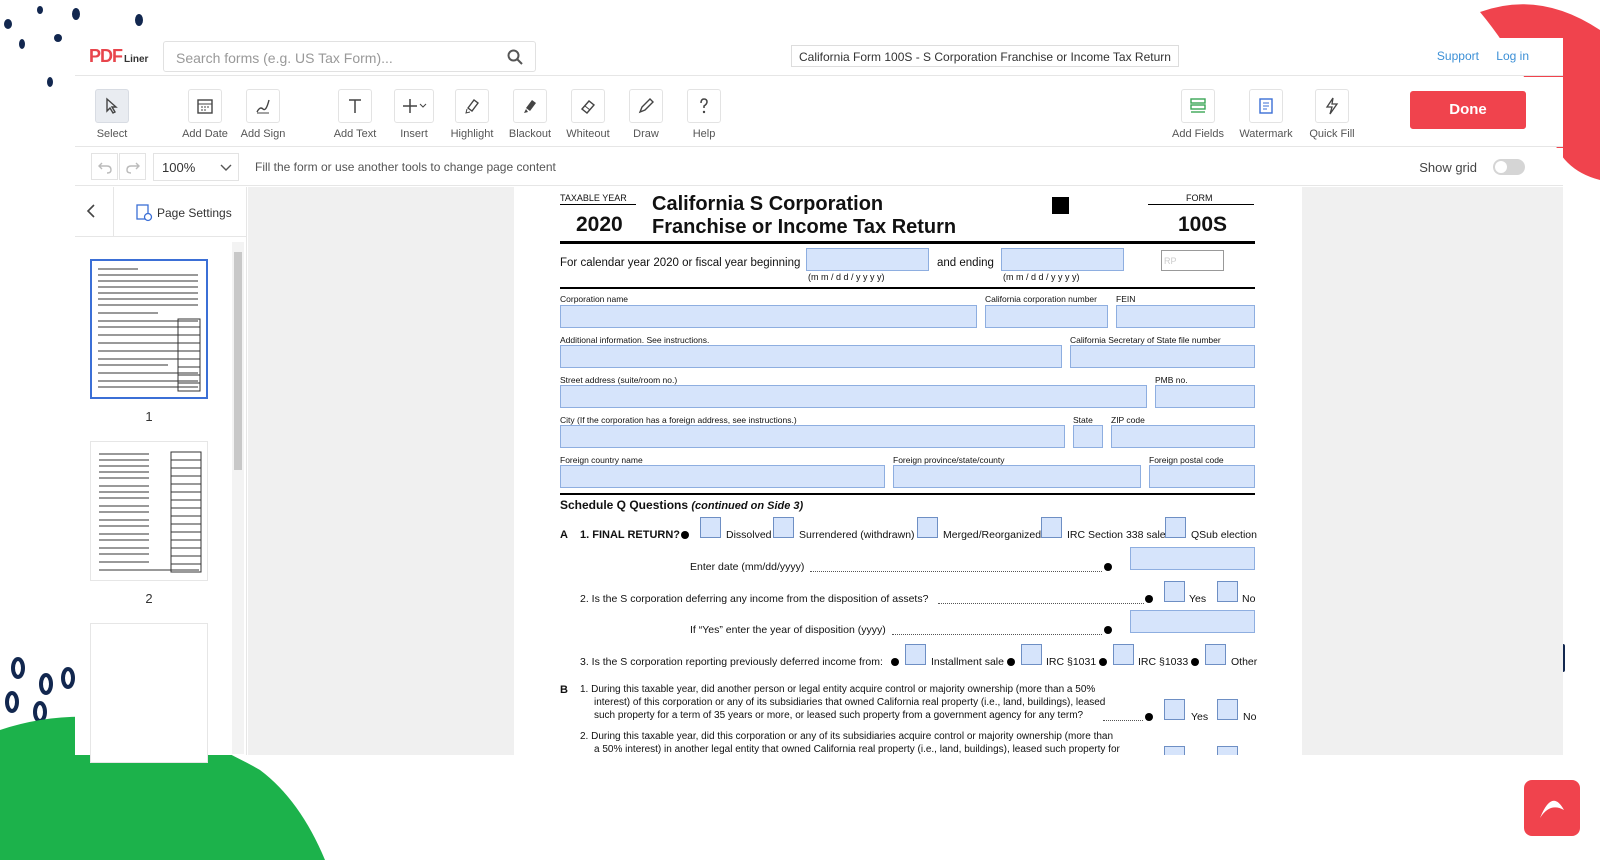 This screenshot has width=1600, height=860. Describe the element at coordinates (722, 476) in the screenshot. I see `foreign-country-field` at that location.